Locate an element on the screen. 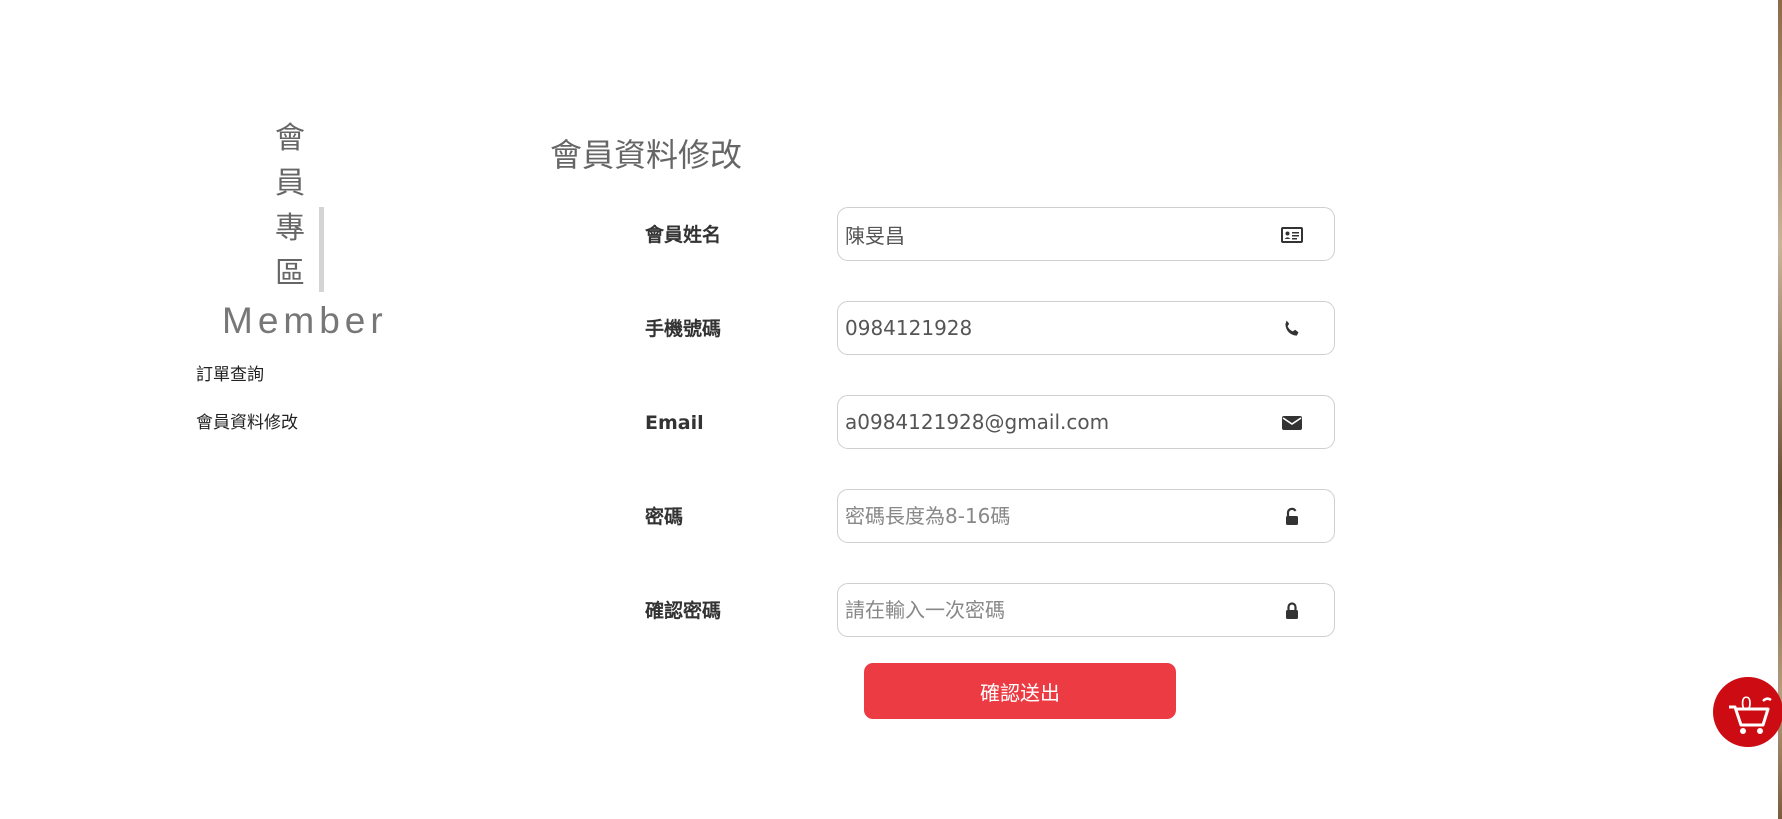 The width and height of the screenshot is (1782, 819). cart-count-badge: 0 is located at coordinates (1746, 704).